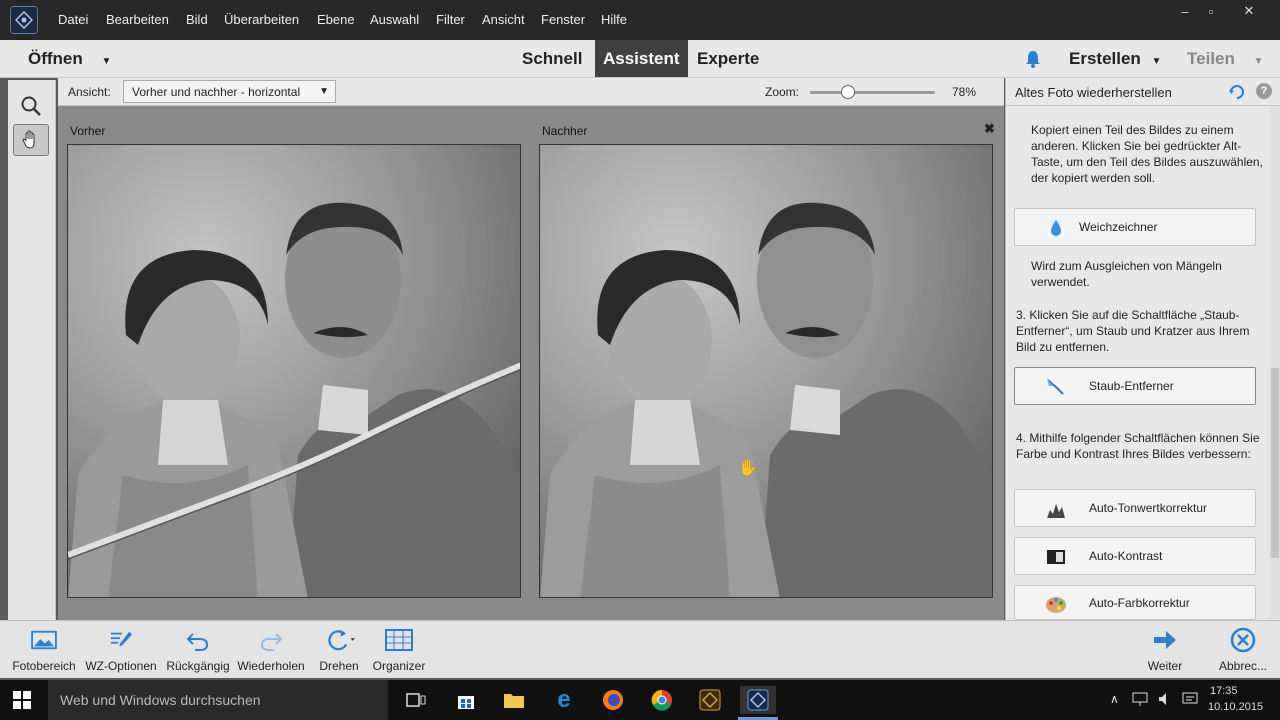 This screenshot has height=720, width=1280. I want to click on scrollbar-thumb, so click(1275, 463).